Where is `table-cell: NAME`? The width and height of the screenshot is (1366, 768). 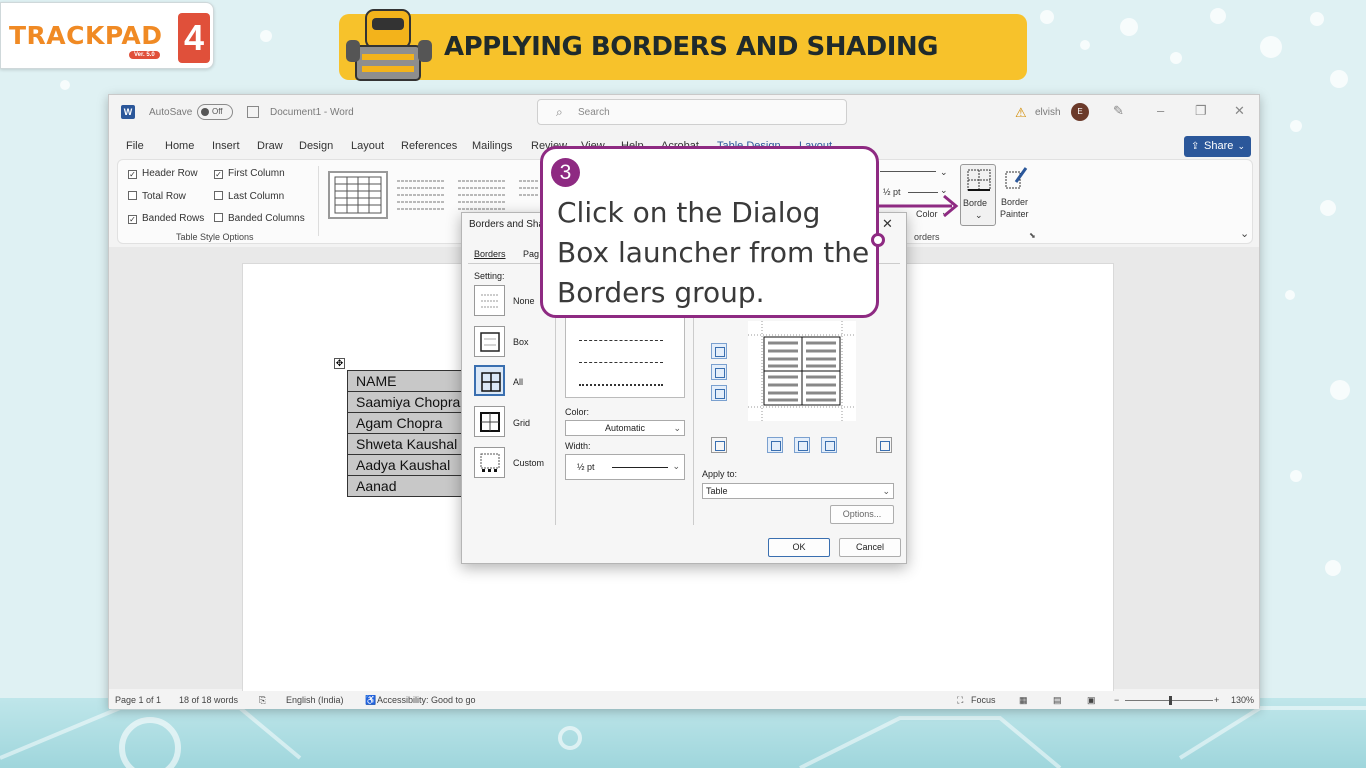 table-cell: NAME is located at coordinates (406, 381).